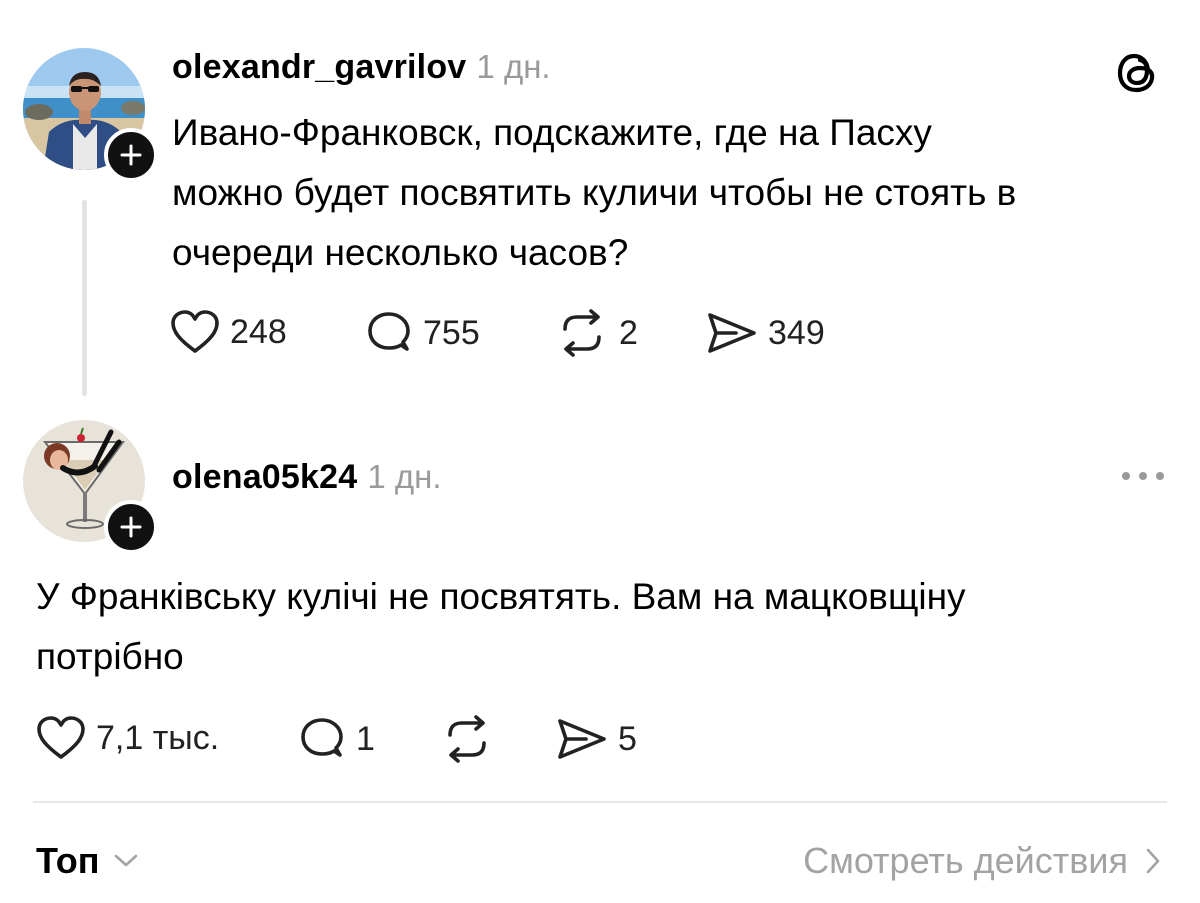  I want to click on like-count: 7,1 тыс., so click(158, 737).